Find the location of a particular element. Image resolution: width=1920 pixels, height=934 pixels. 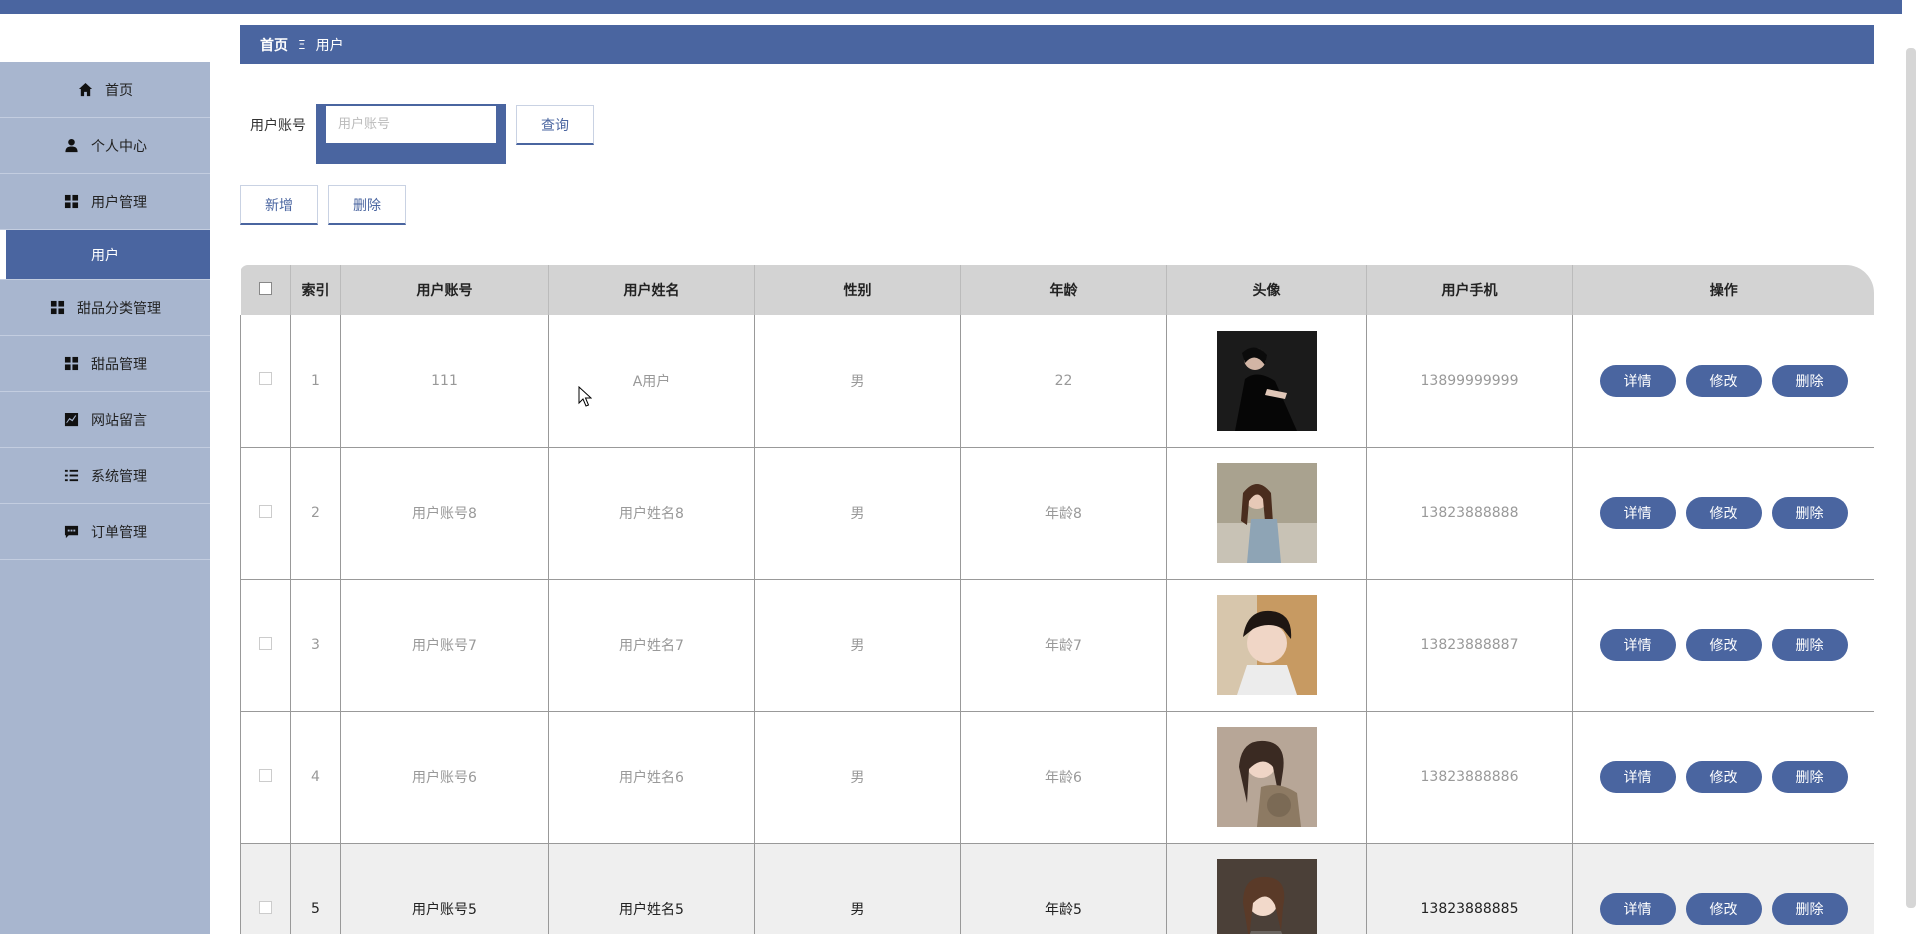

sidebar-item-label: 个人中心 is located at coordinates (119, 146).